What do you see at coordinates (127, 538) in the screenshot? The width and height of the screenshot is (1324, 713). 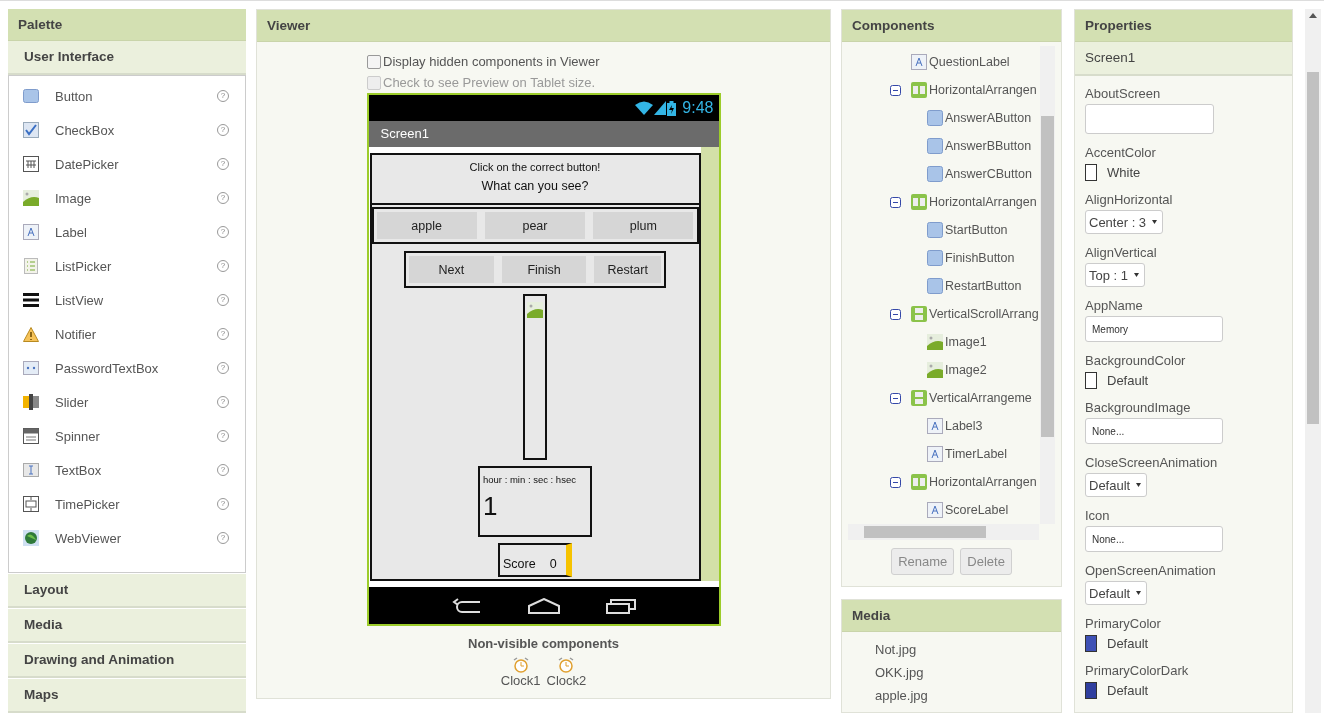 I see `palette-item: WebViewer ?` at bounding box center [127, 538].